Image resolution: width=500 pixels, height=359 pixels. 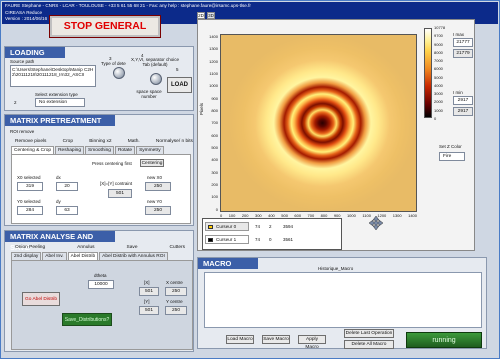 I want to click on cursor-1-row: Curseur 1, so click(x=227, y=239).